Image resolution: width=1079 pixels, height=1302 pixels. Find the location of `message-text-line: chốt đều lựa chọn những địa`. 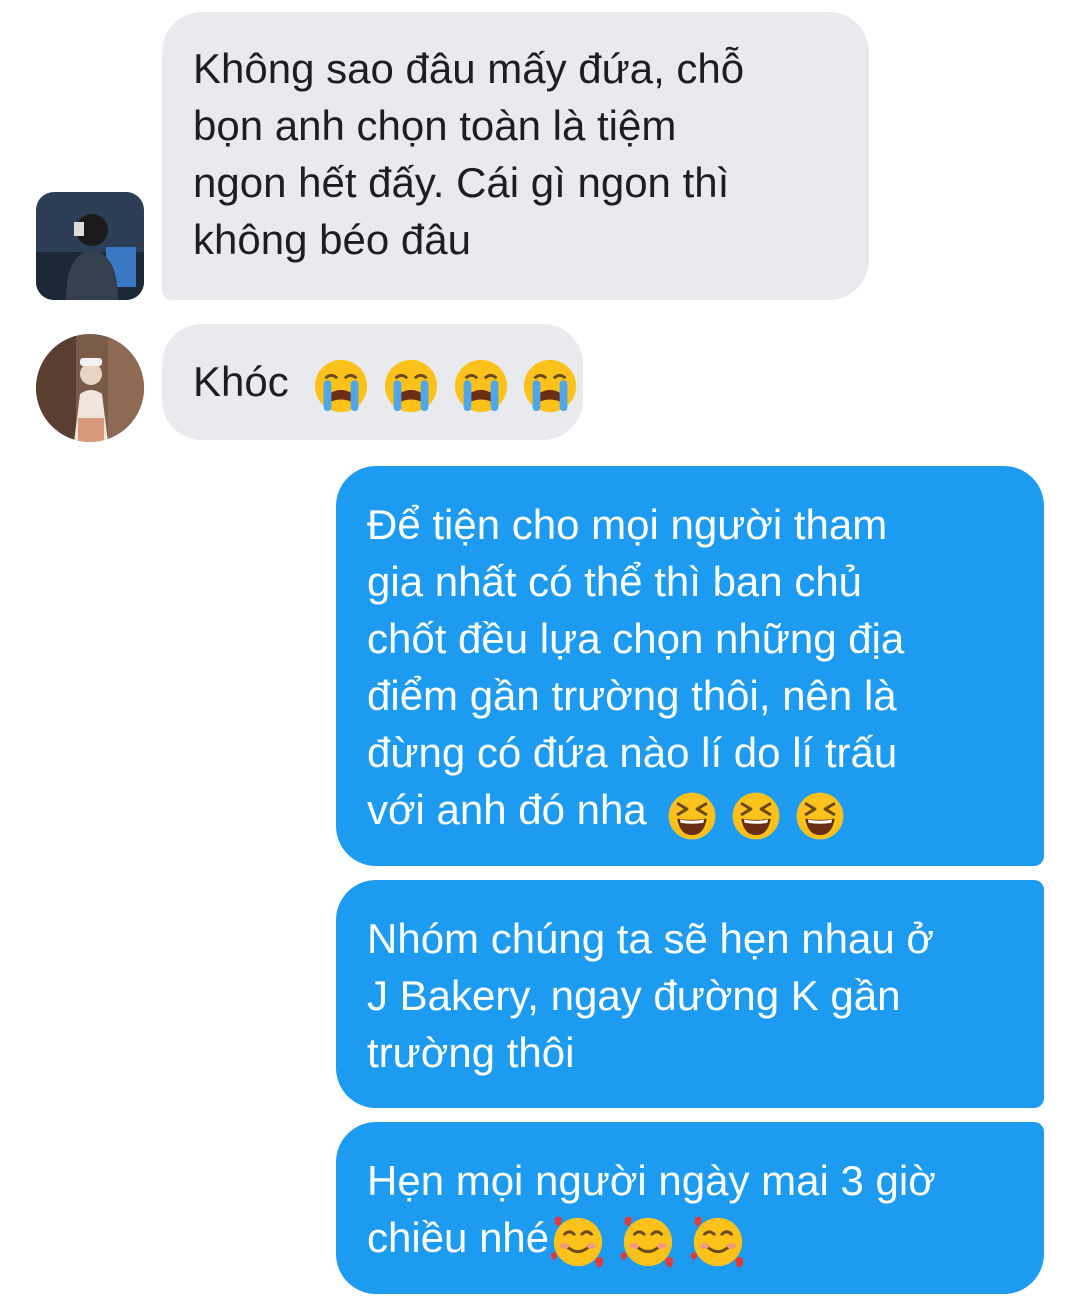

message-text-line: chốt đều lựa chọn những địa is located at coordinates (636, 638).